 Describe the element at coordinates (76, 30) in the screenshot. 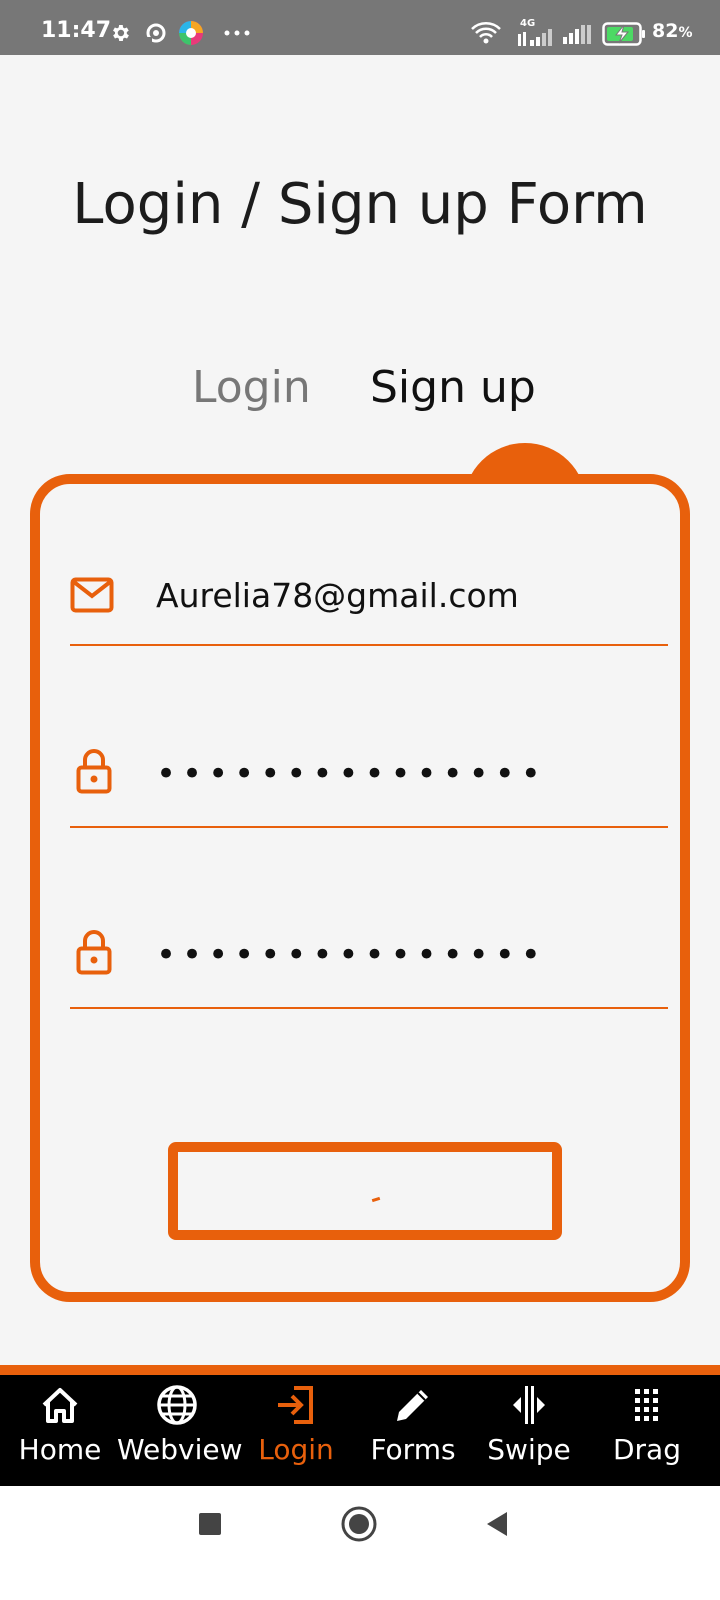

I see `status-time: 11:47` at that location.